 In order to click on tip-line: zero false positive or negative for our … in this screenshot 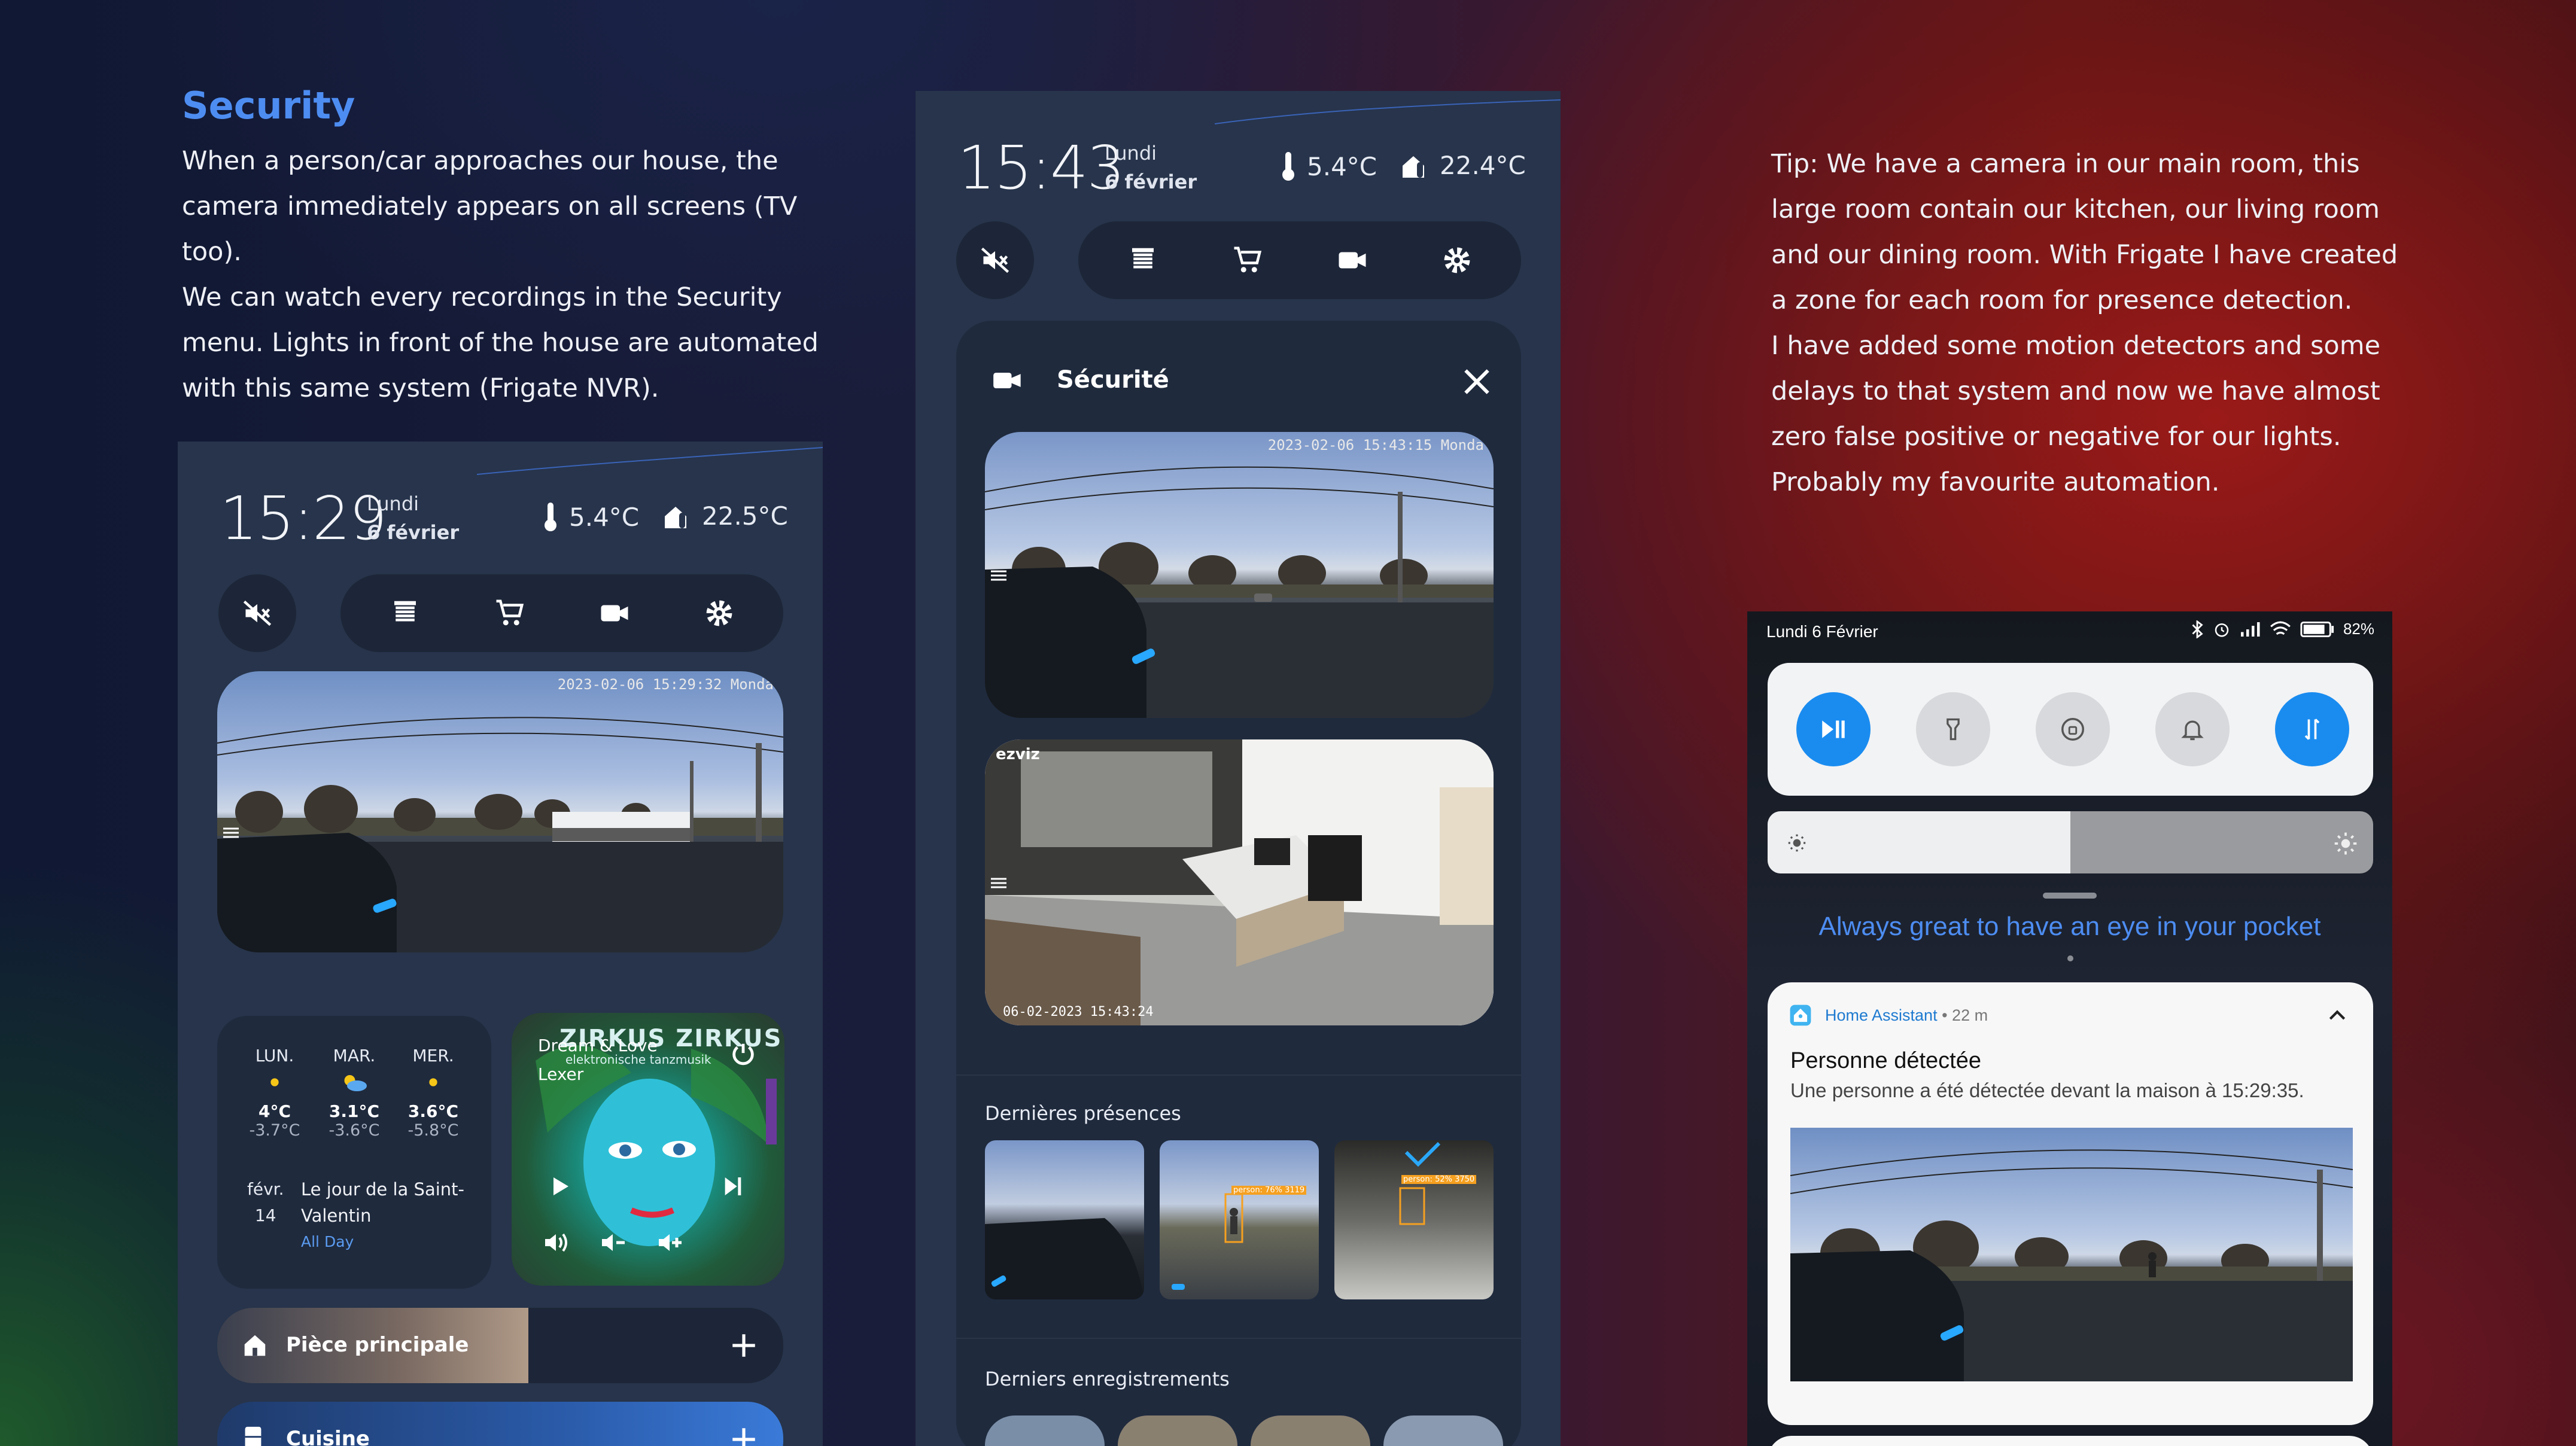, I will do `click(2056, 437)`.